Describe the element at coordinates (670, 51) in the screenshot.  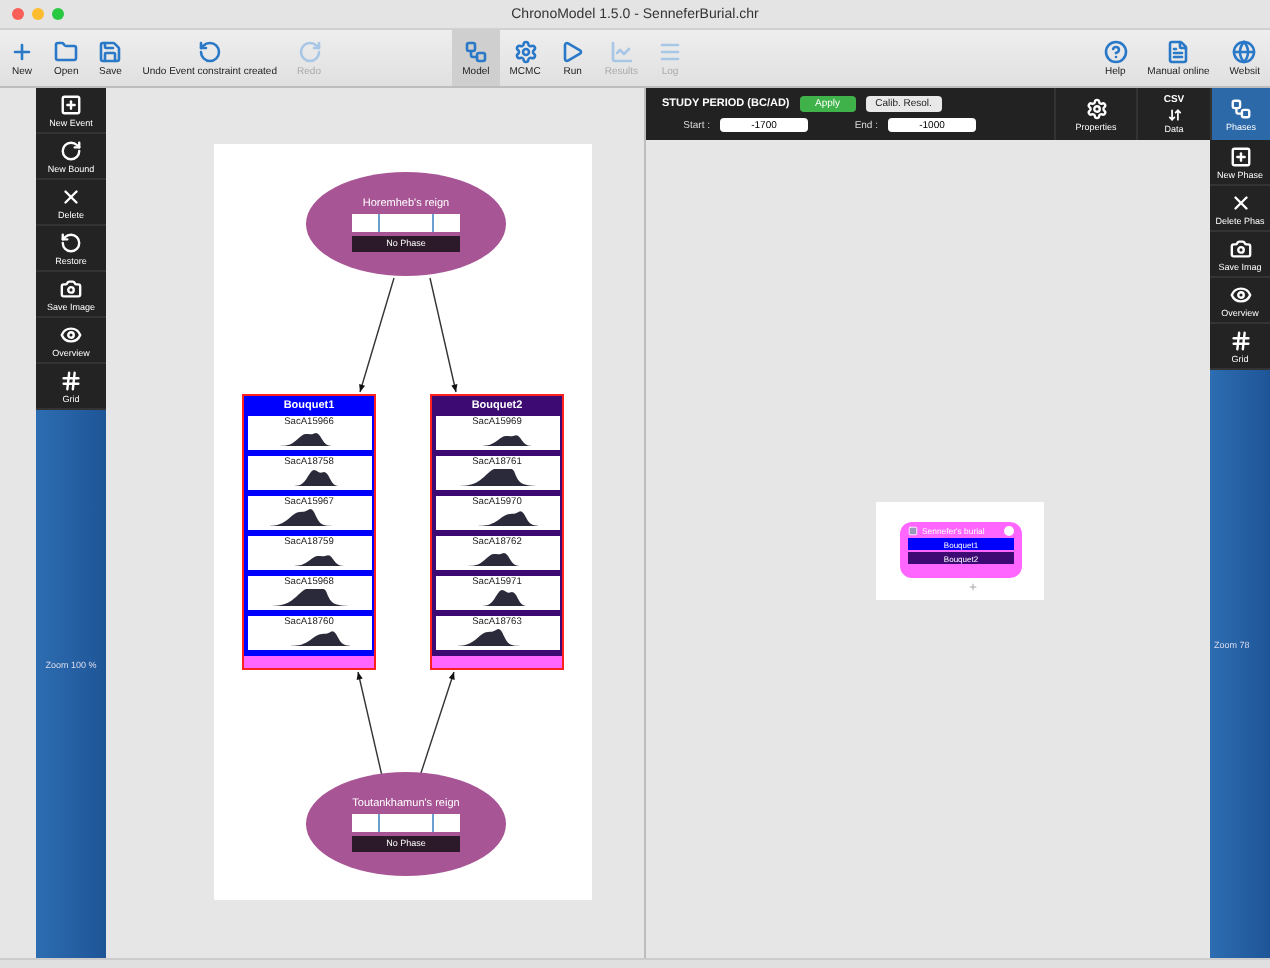
I see `lines-icon` at that location.